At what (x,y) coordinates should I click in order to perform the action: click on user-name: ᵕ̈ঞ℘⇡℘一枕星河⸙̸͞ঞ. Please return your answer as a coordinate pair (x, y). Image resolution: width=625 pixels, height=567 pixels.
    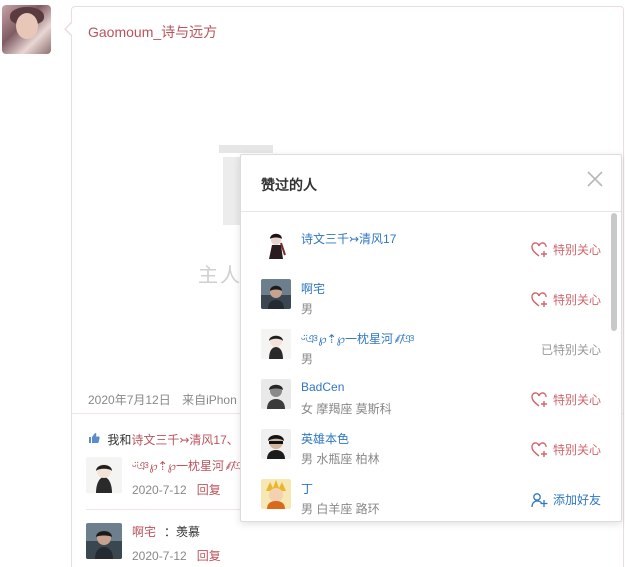
    Looking at the image, I should click on (358, 340).